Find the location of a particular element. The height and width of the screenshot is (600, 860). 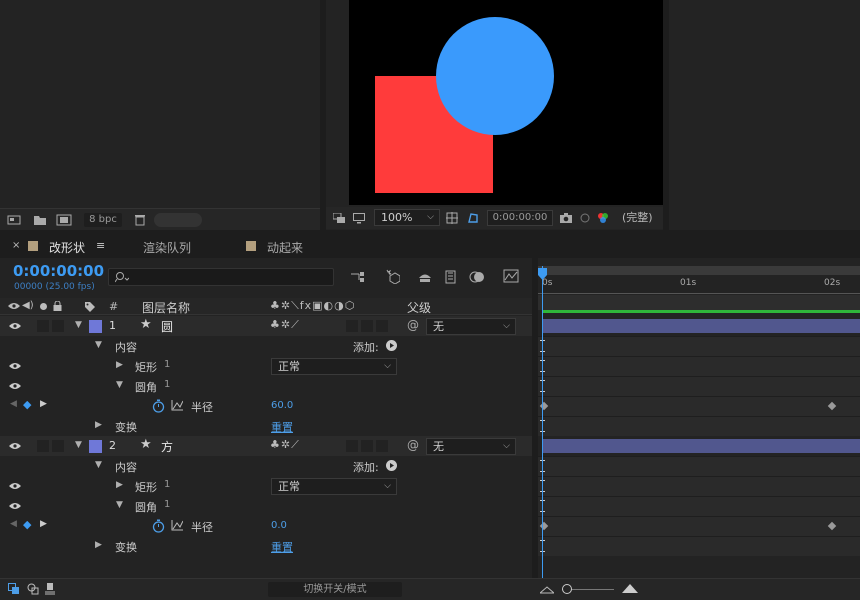

tab-render-queue: 渲染队列 is located at coordinates (167, 247).